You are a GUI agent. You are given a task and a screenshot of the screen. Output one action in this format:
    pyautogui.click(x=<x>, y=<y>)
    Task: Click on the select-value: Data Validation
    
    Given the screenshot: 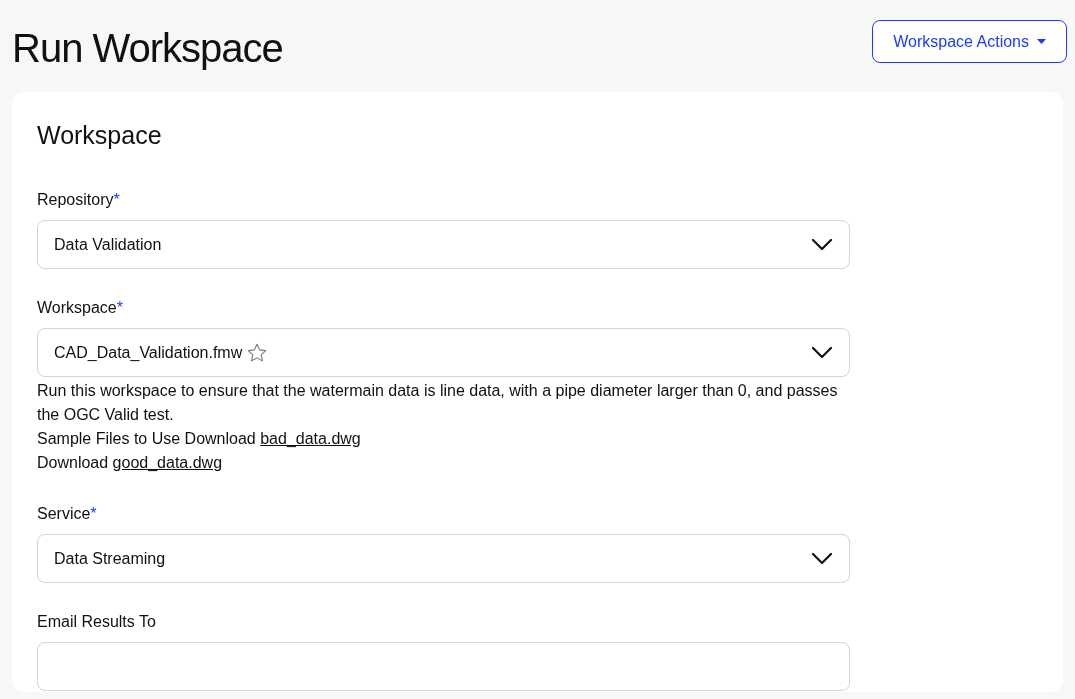 What is the action you would take?
    pyautogui.click(x=108, y=244)
    